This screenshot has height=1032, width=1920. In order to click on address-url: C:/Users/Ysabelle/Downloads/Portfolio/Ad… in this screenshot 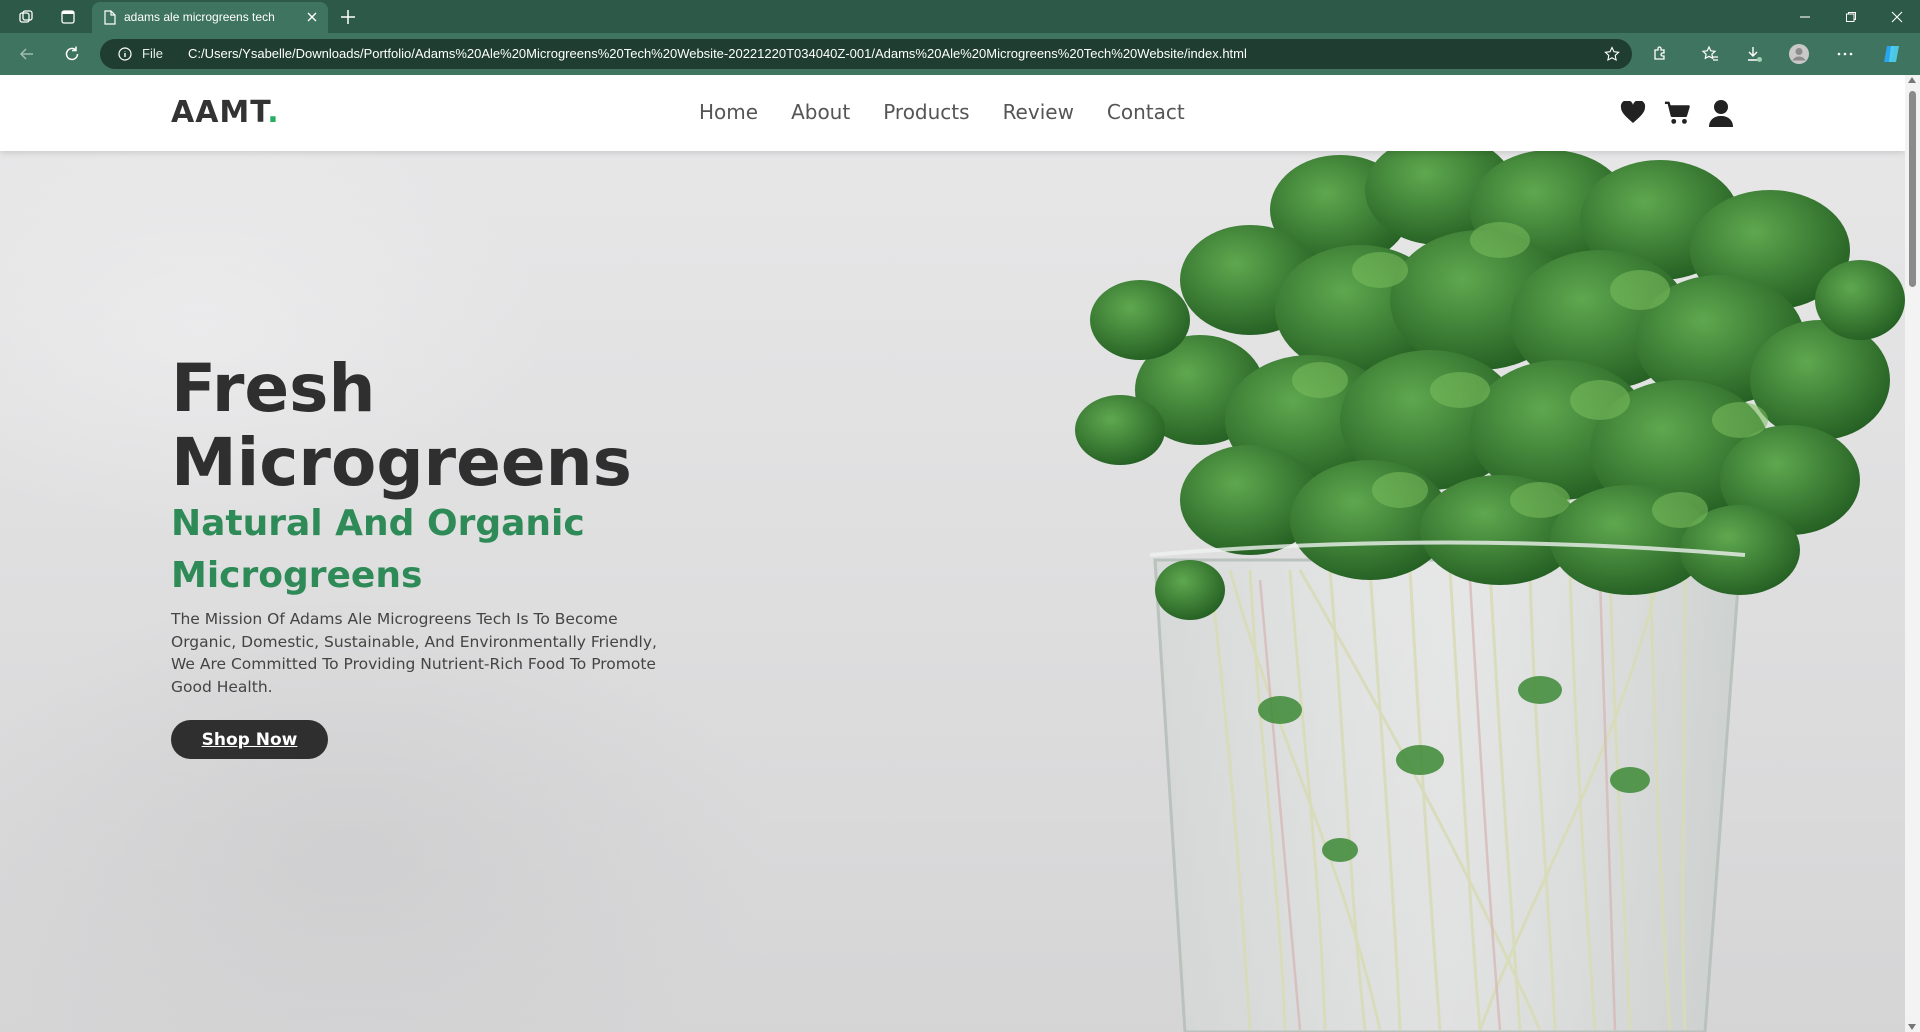, I will do `click(717, 53)`.